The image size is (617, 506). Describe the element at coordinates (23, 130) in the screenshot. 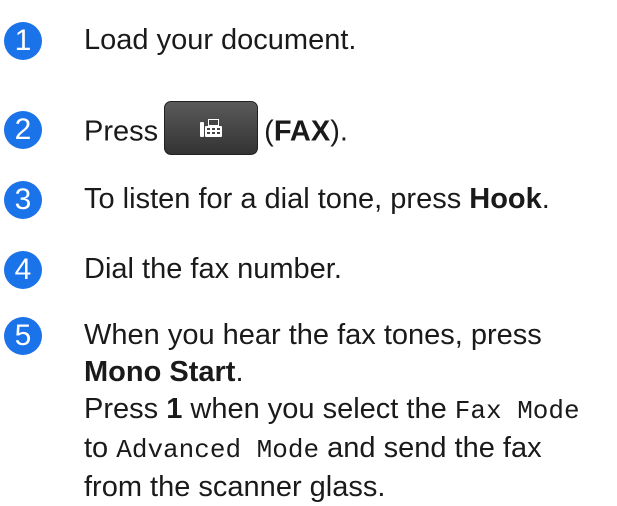

I see `step-number-badge: 2` at that location.